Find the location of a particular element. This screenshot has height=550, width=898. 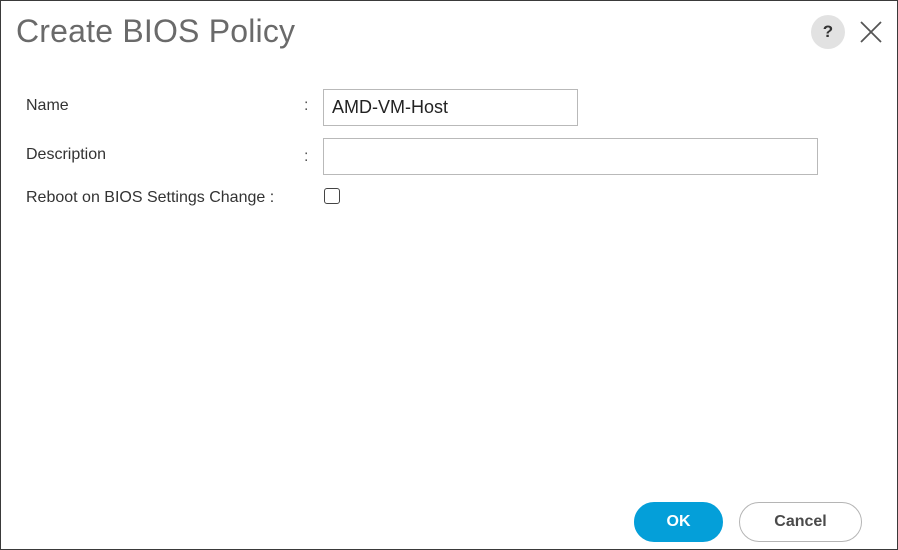

description-input is located at coordinates (570, 156).